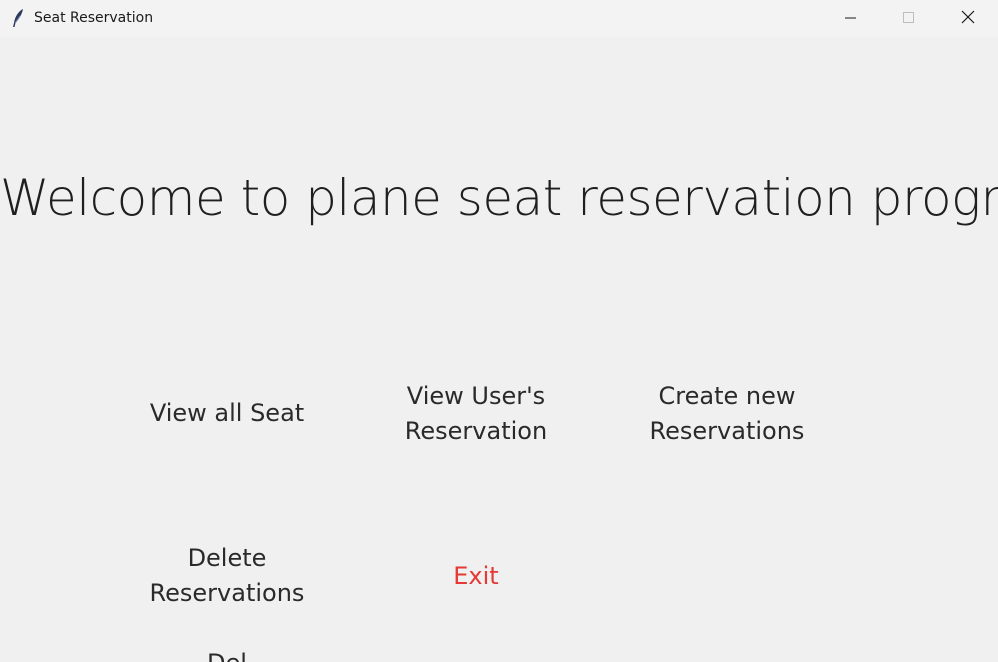 The width and height of the screenshot is (998, 662). I want to click on maximize-icon, so click(909, 18).